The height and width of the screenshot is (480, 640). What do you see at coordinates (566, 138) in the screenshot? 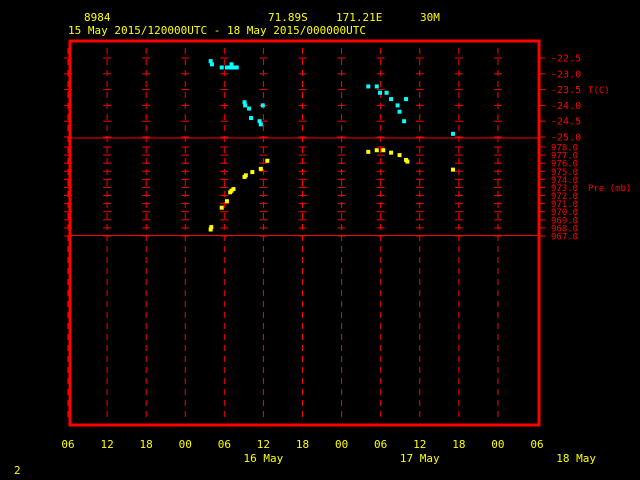
I see `y-tick-label: -25.0` at bounding box center [566, 138].